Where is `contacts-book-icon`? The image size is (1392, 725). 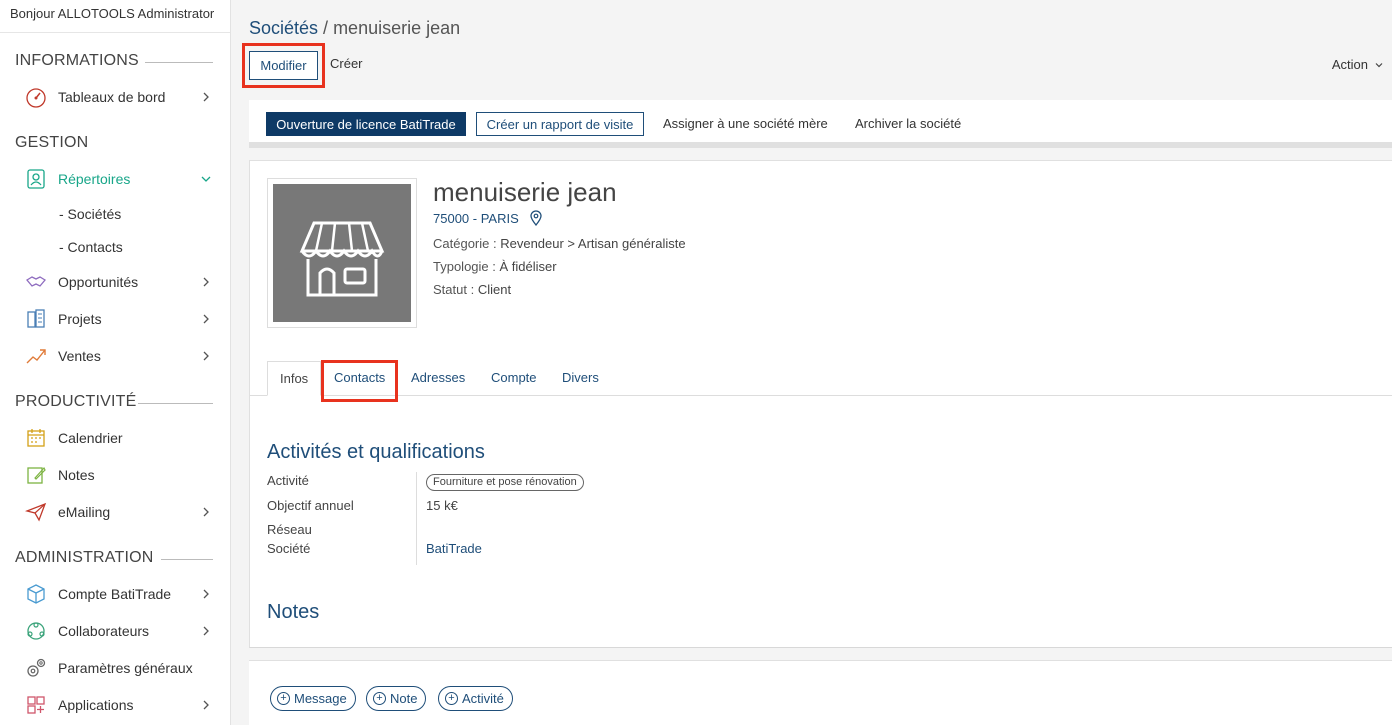
contacts-book-icon is located at coordinates (36, 179).